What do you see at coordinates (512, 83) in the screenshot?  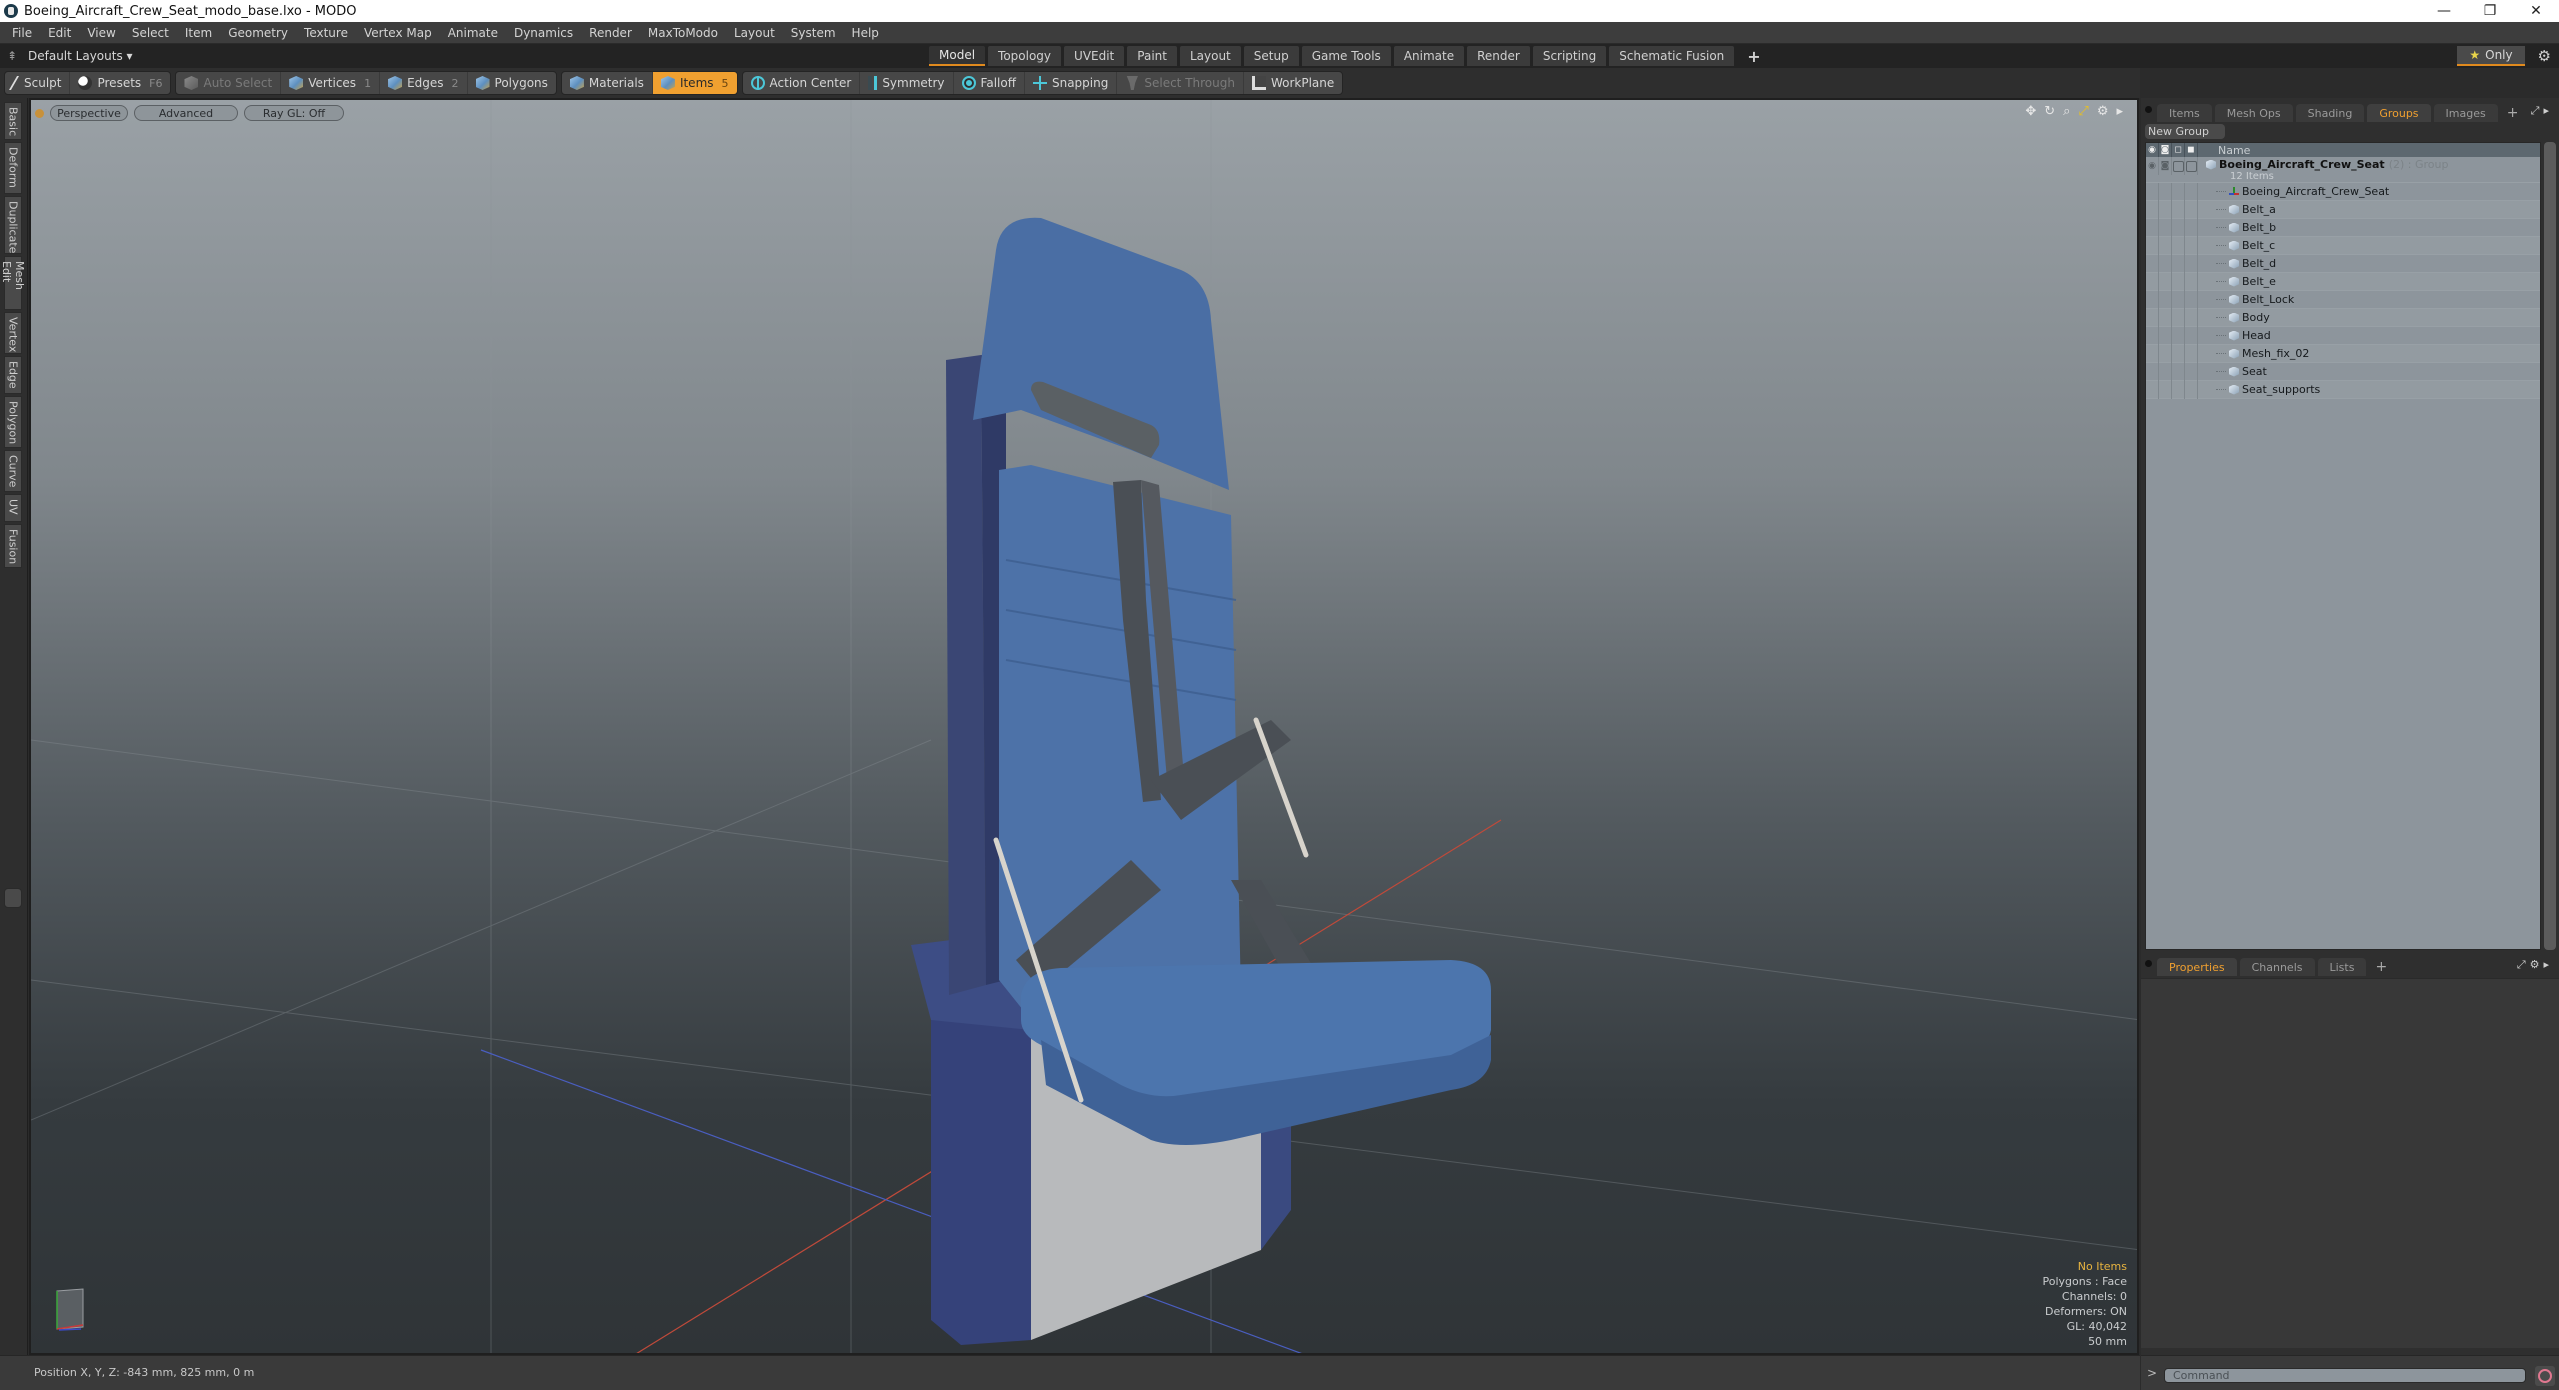 I see `polygons-button: Polygons` at bounding box center [512, 83].